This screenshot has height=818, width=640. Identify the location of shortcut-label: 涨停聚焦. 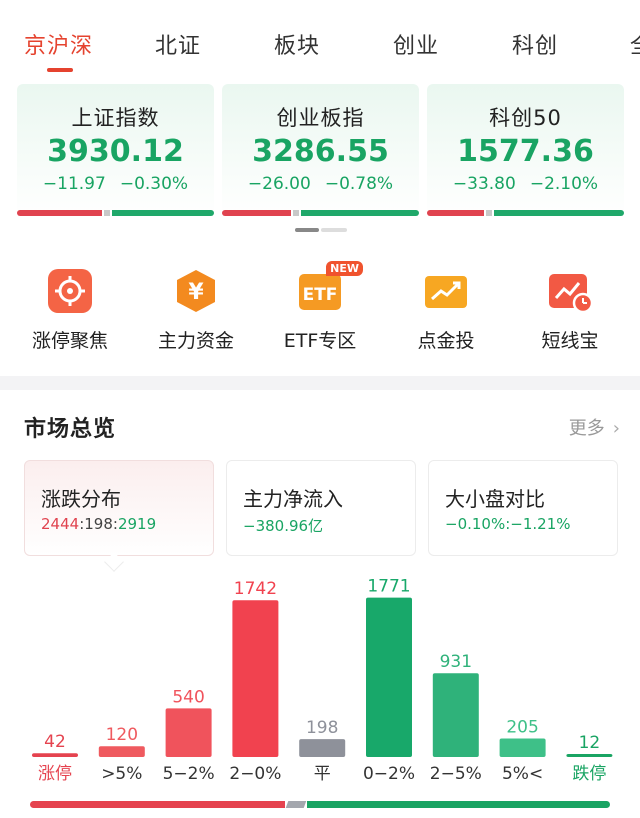
(69, 341).